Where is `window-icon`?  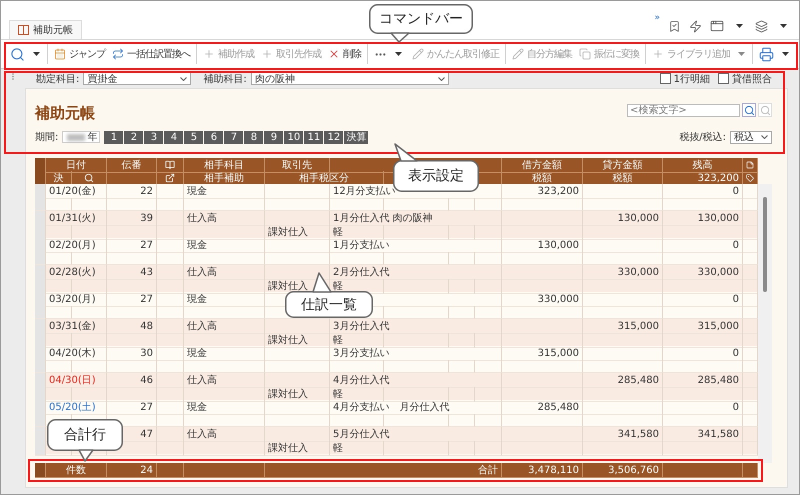 window-icon is located at coordinates (717, 26).